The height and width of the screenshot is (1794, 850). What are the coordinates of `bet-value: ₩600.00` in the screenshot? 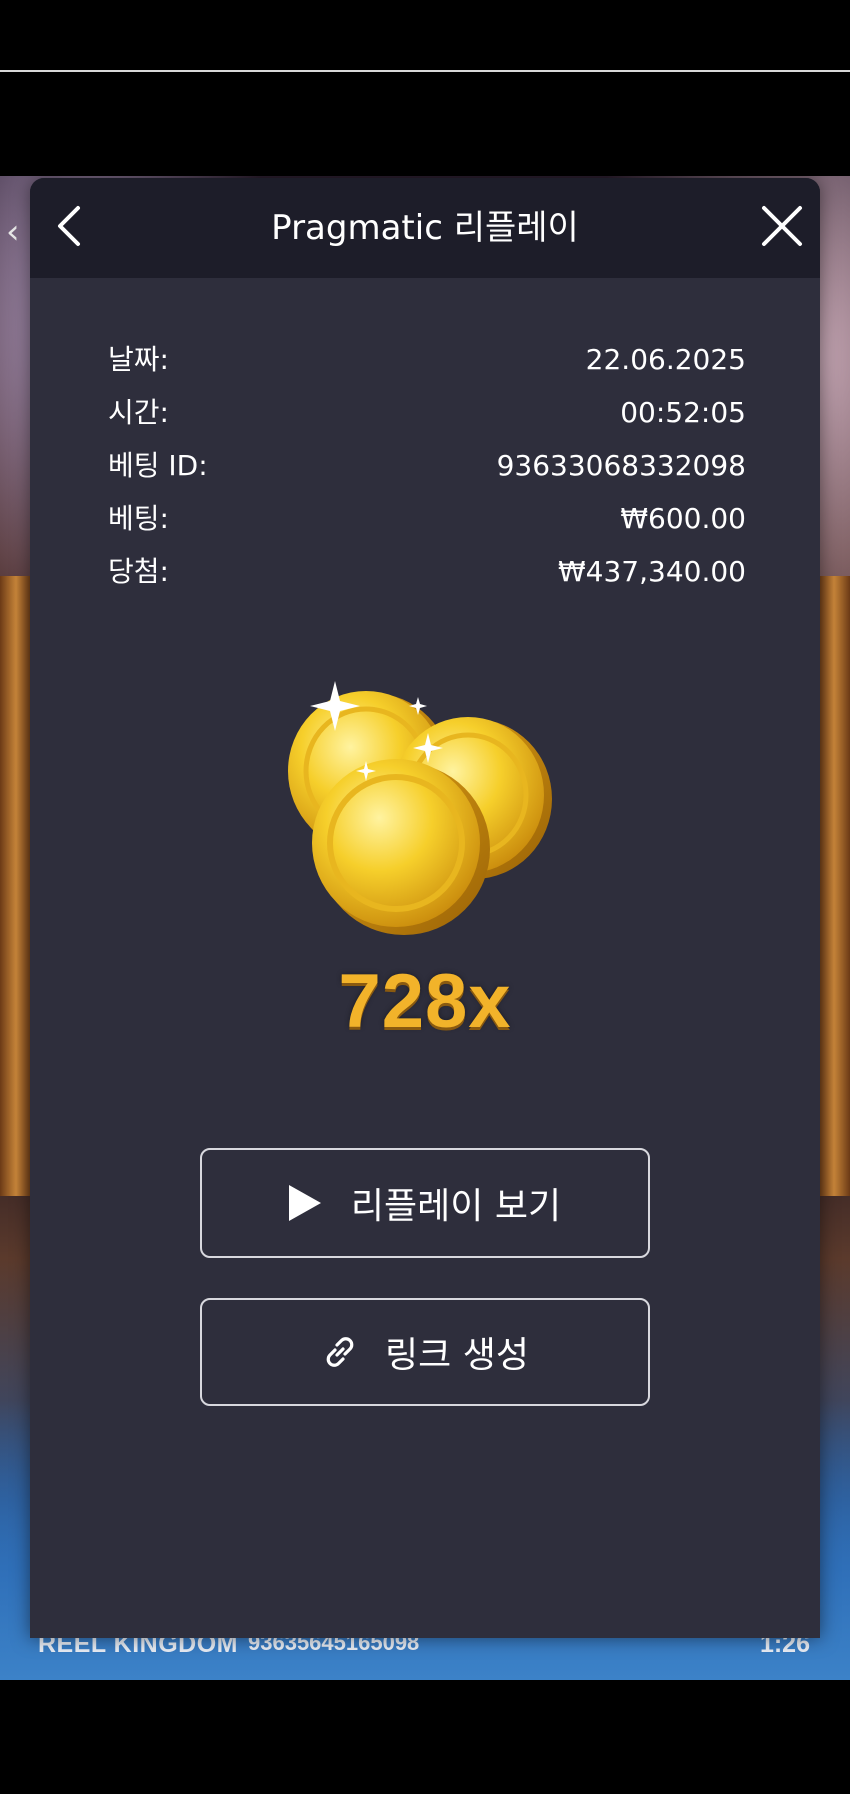 It's located at (683, 518).